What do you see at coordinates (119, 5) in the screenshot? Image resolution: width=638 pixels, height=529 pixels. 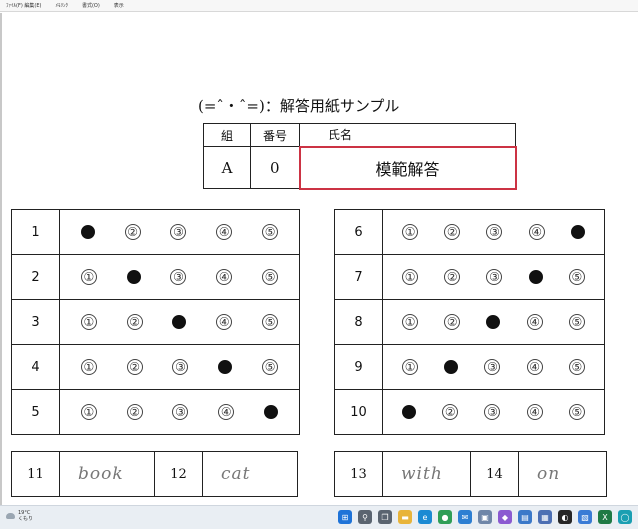 I see `menu-item-view: 表示` at bounding box center [119, 5].